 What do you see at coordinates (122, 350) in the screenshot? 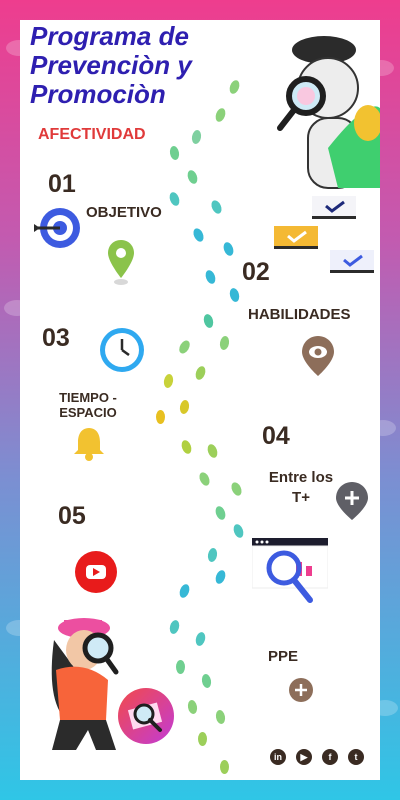
I see `clock-icon` at bounding box center [122, 350].